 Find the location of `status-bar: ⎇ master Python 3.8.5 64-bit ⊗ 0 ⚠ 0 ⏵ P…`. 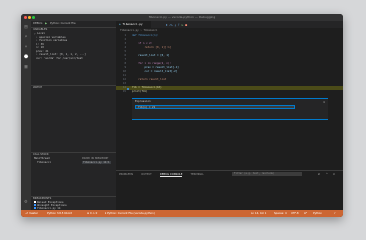

status-bar: ⎇ master Python 3.8.5 64-bit ⊗ 0 ⚠ 0 ⏵ P… is located at coordinates (182, 213).